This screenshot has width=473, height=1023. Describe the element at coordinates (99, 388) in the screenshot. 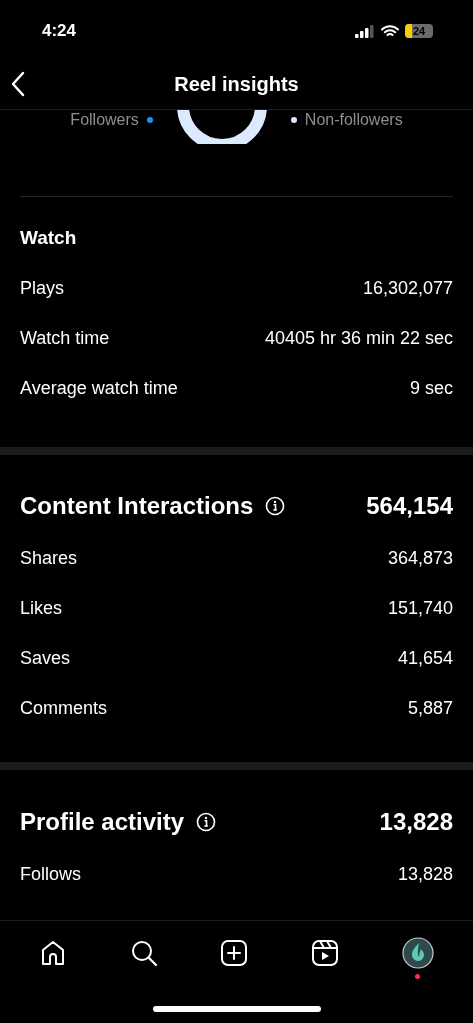

I see `metric-label: Average watch time` at that location.